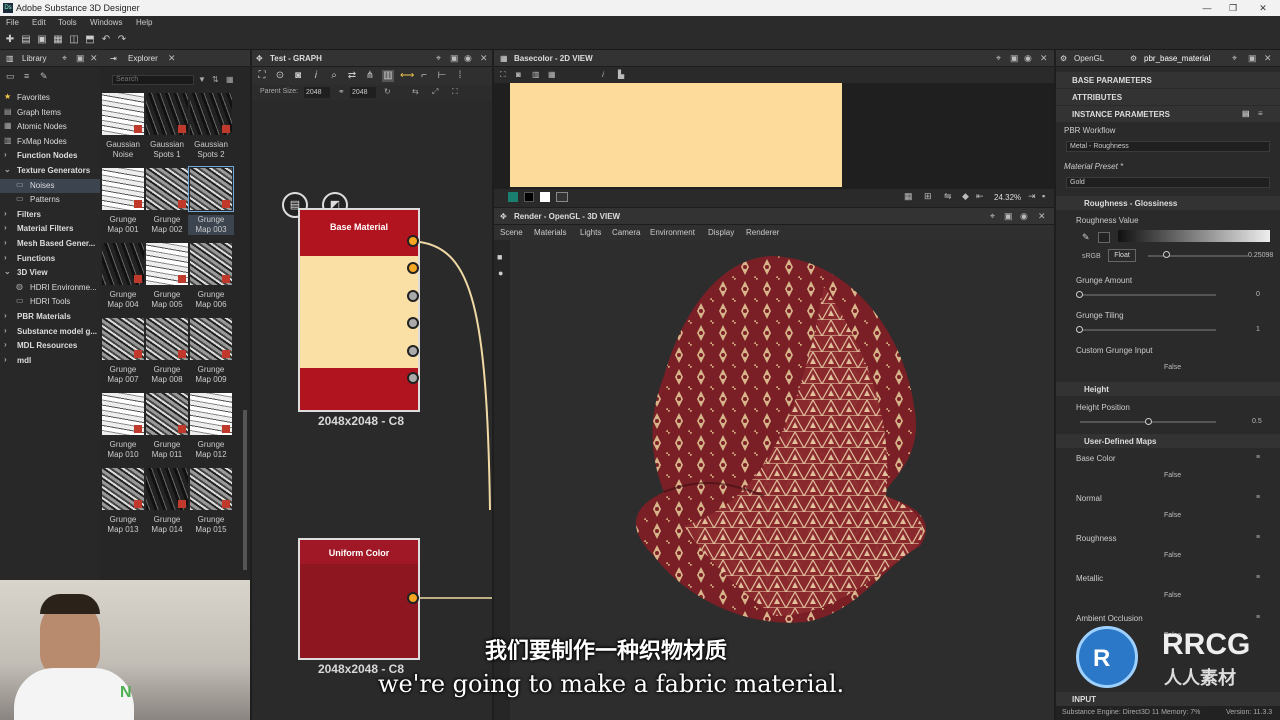  I want to click on tile-icon: ⊞, so click(928, 196).